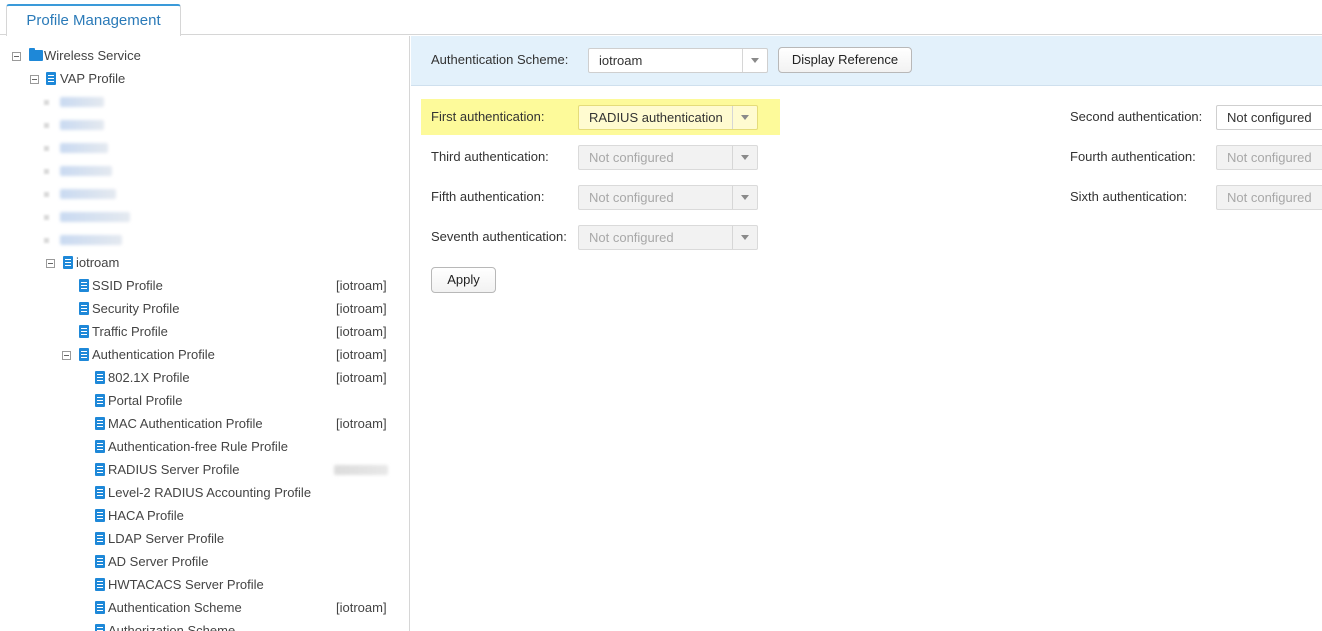 The height and width of the screenshot is (631, 1322). I want to click on tree-node-authentication-profile: Authentication Profile [iotroam], so click(204, 355).